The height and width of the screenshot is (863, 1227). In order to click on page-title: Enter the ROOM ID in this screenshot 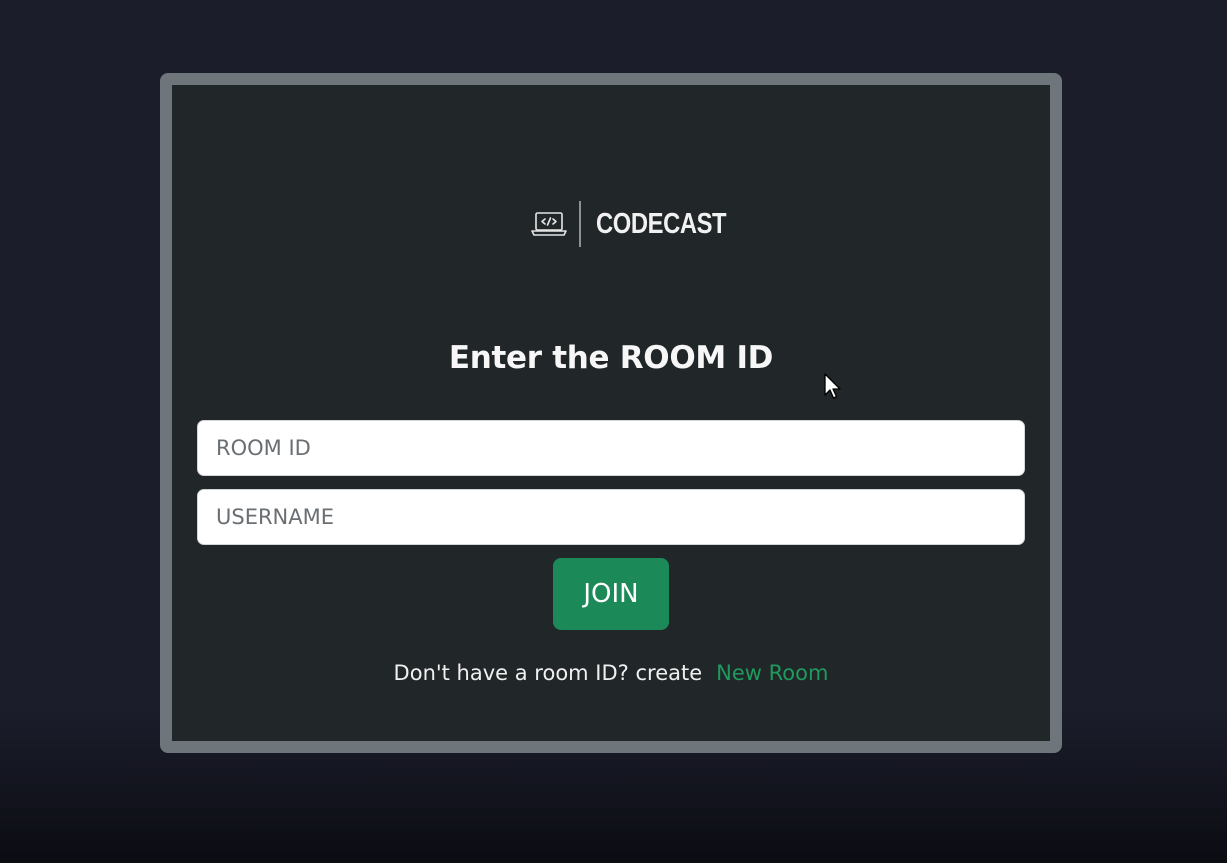, I will do `click(611, 358)`.